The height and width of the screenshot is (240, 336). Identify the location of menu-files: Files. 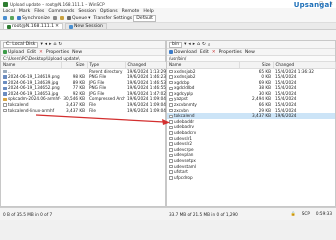
(39, 11).